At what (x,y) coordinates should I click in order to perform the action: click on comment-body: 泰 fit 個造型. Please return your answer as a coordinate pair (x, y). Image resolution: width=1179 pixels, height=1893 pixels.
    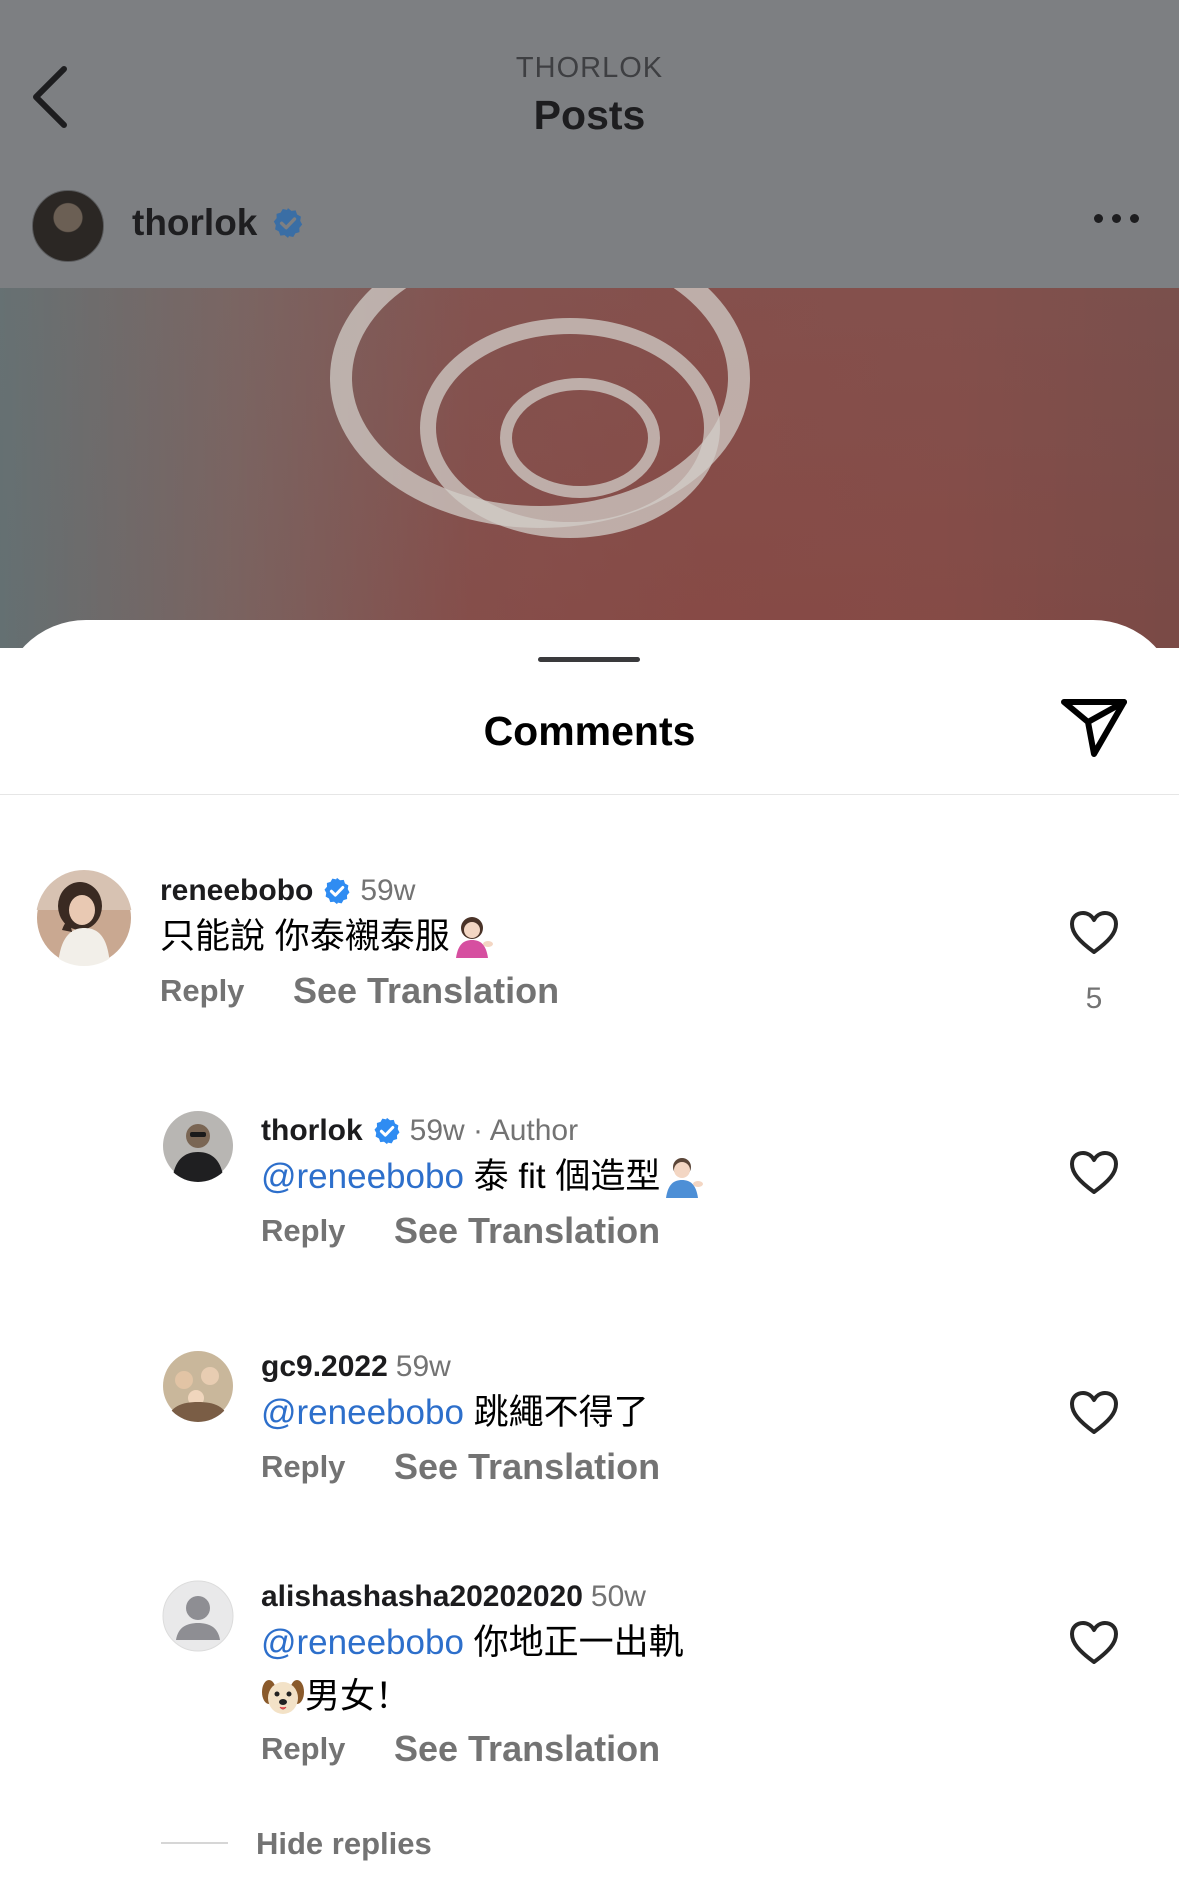
    Looking at the image, I should click on (567, 1176).